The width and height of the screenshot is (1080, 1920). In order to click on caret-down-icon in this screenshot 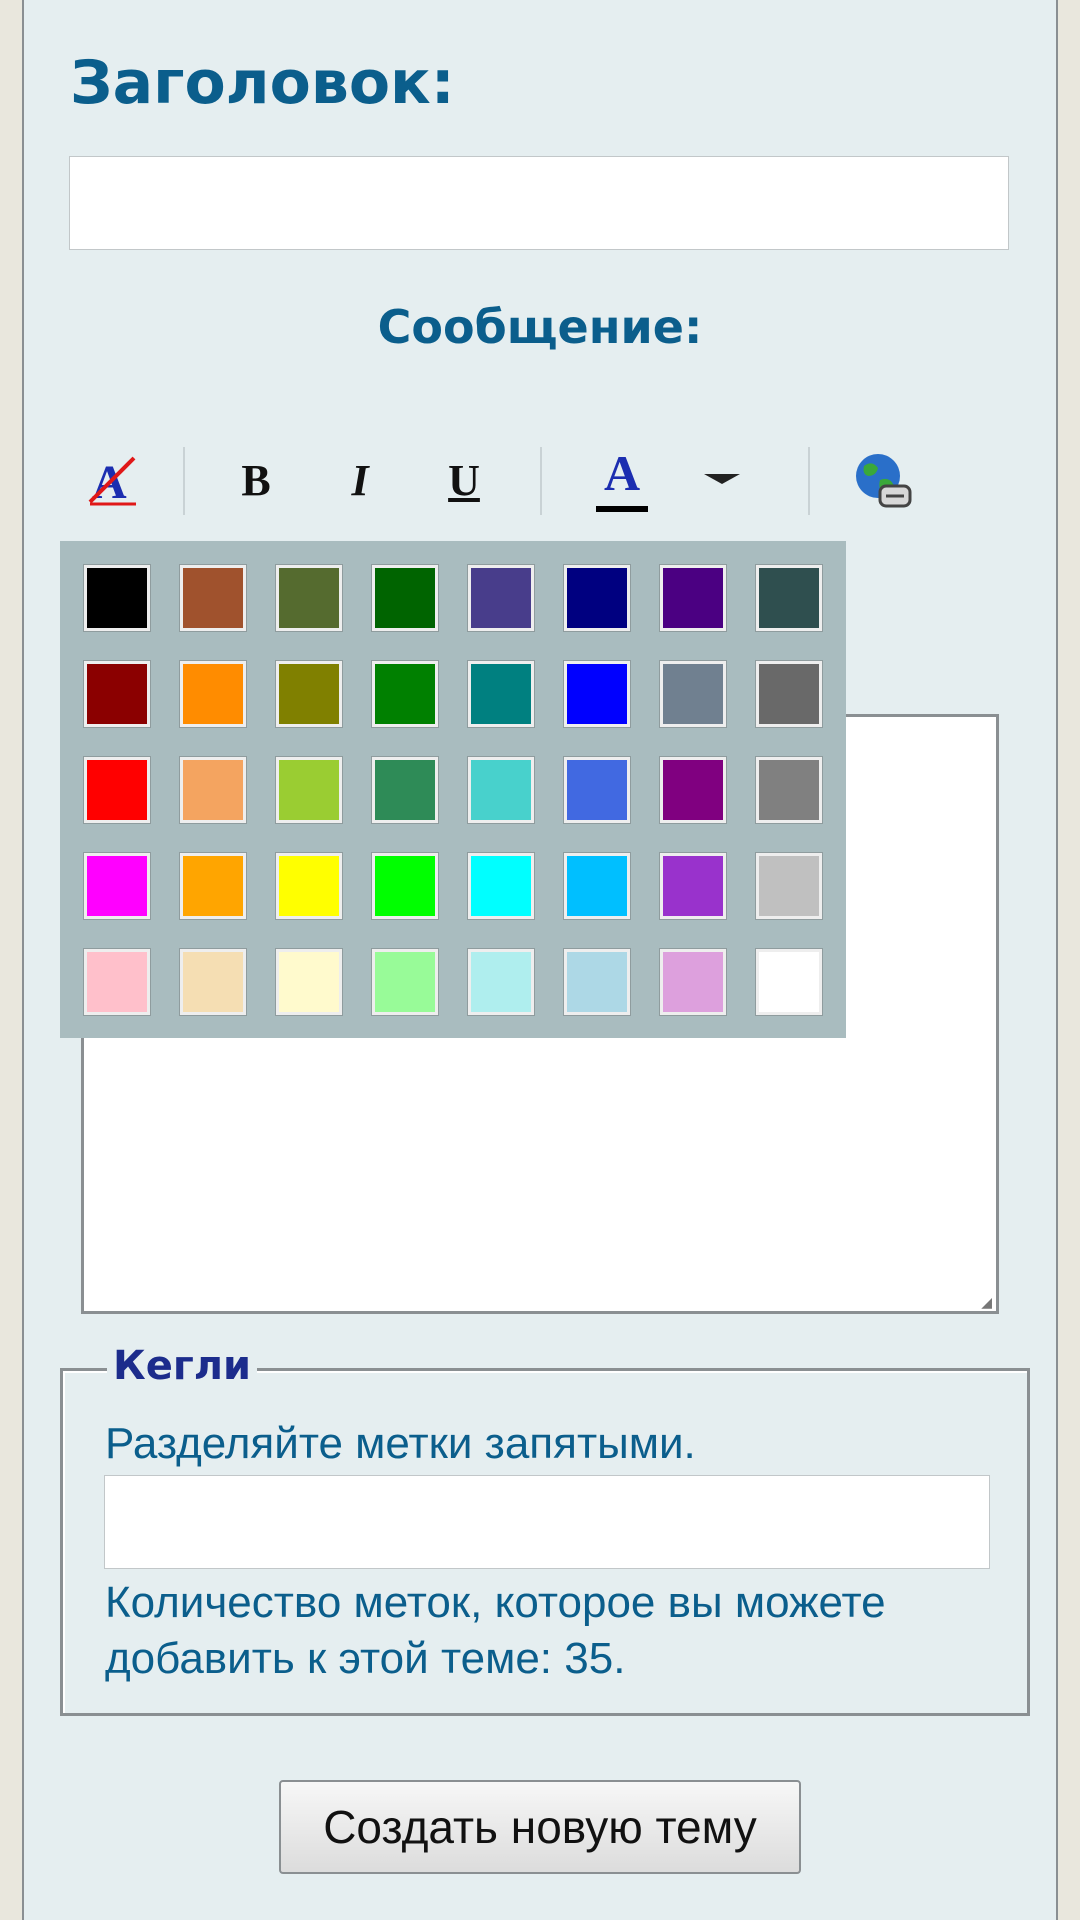, I will do `click(722, 479)`.